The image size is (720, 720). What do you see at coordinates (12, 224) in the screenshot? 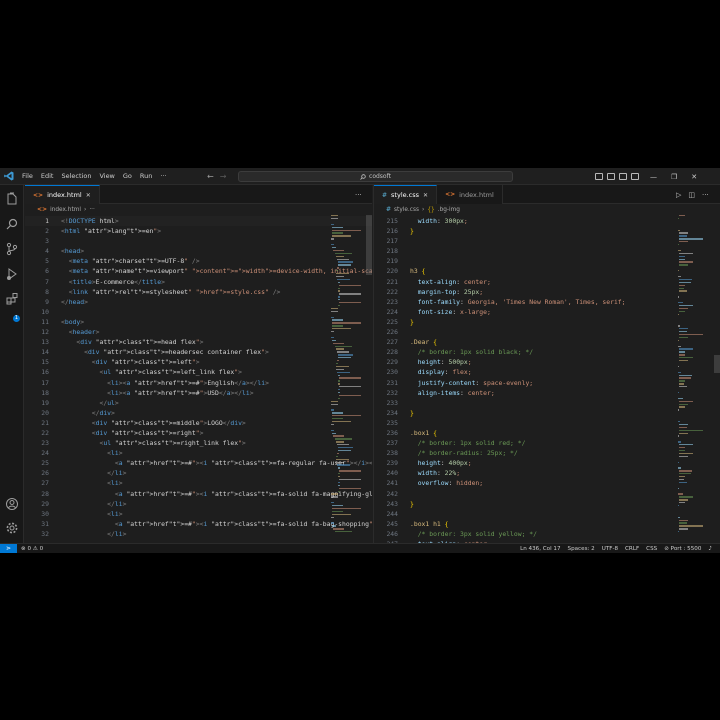
I see `search-icon` at bounding box center [12, 224].